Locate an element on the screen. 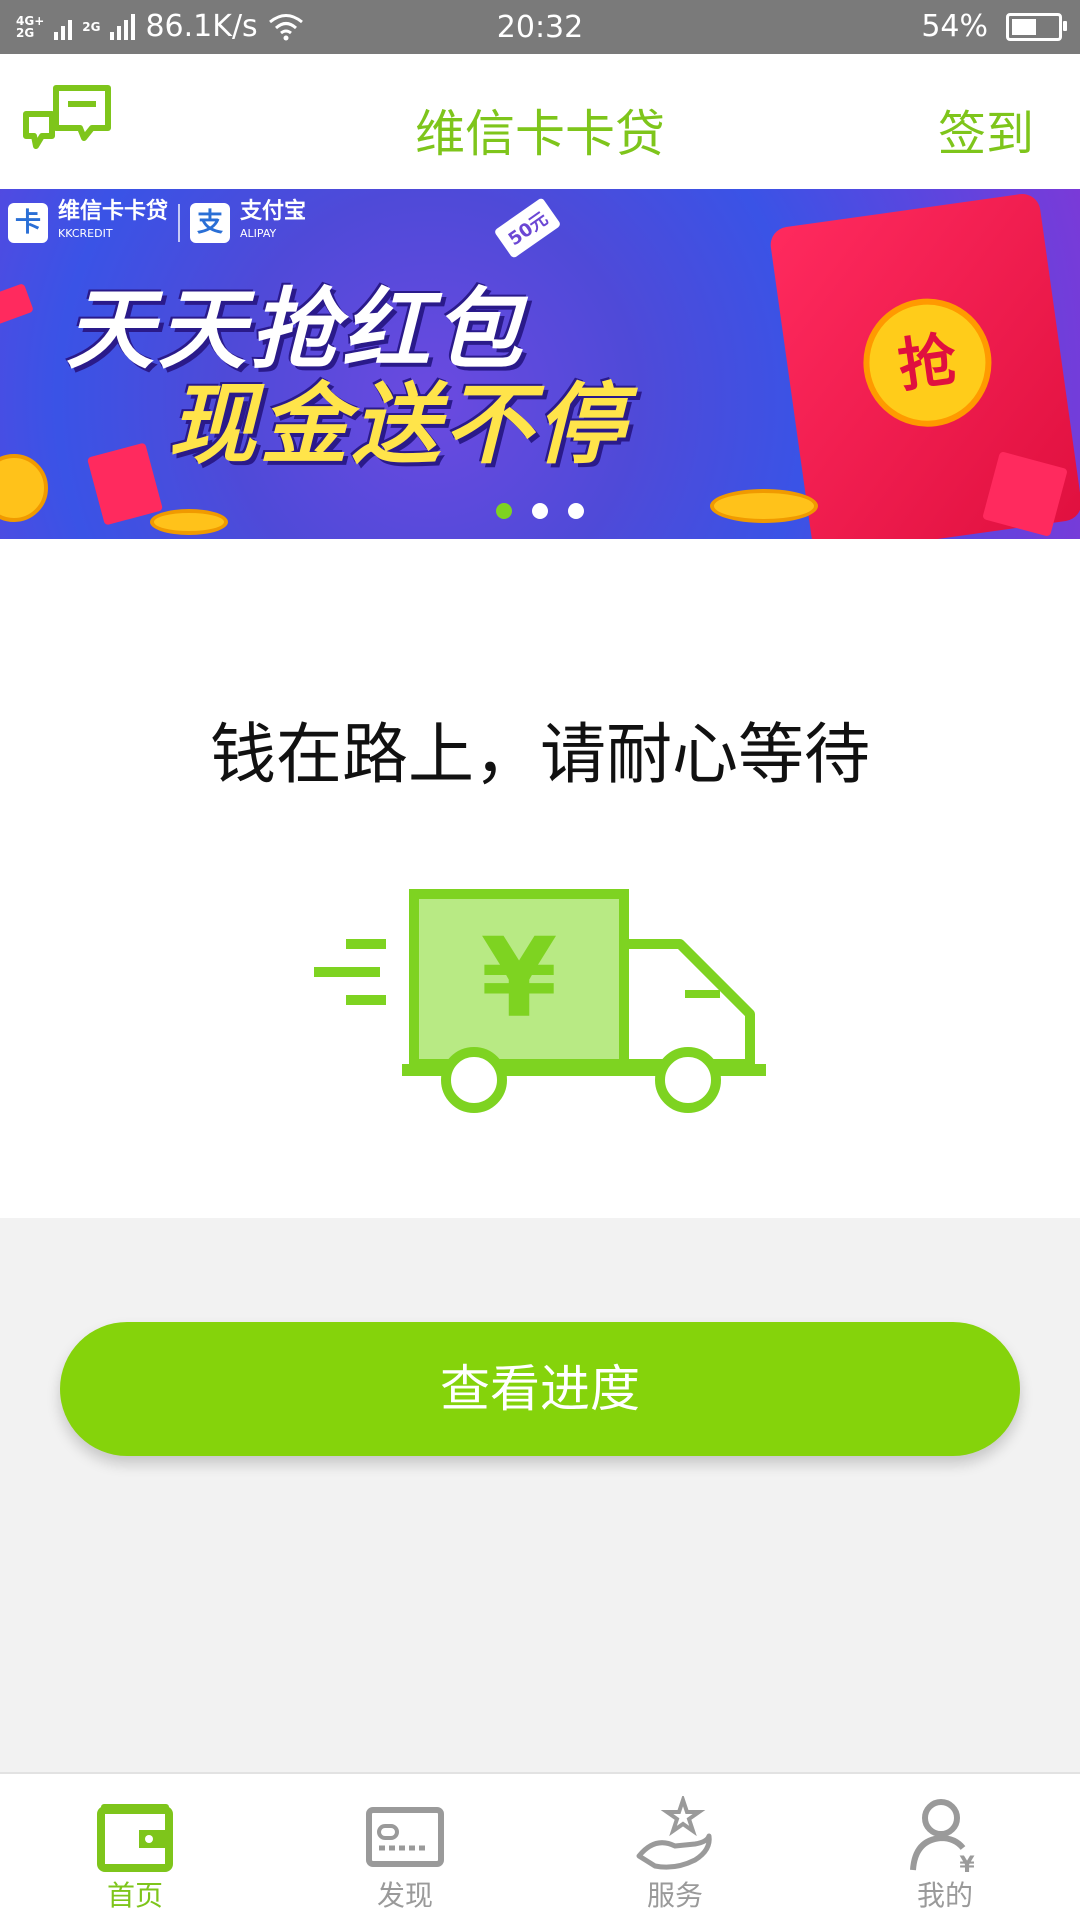  tab-discover: 发现 is located at coordinates (405, 1848).